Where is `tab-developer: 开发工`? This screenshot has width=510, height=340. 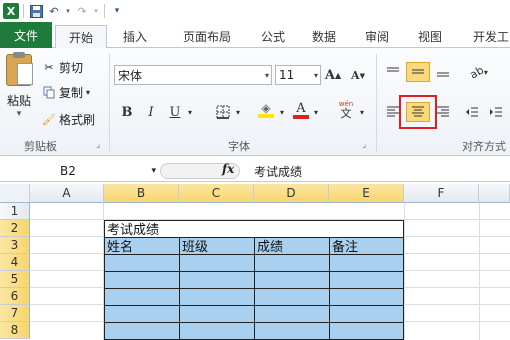 tab-developer: 开发工 is located at coordinates (488, 36).